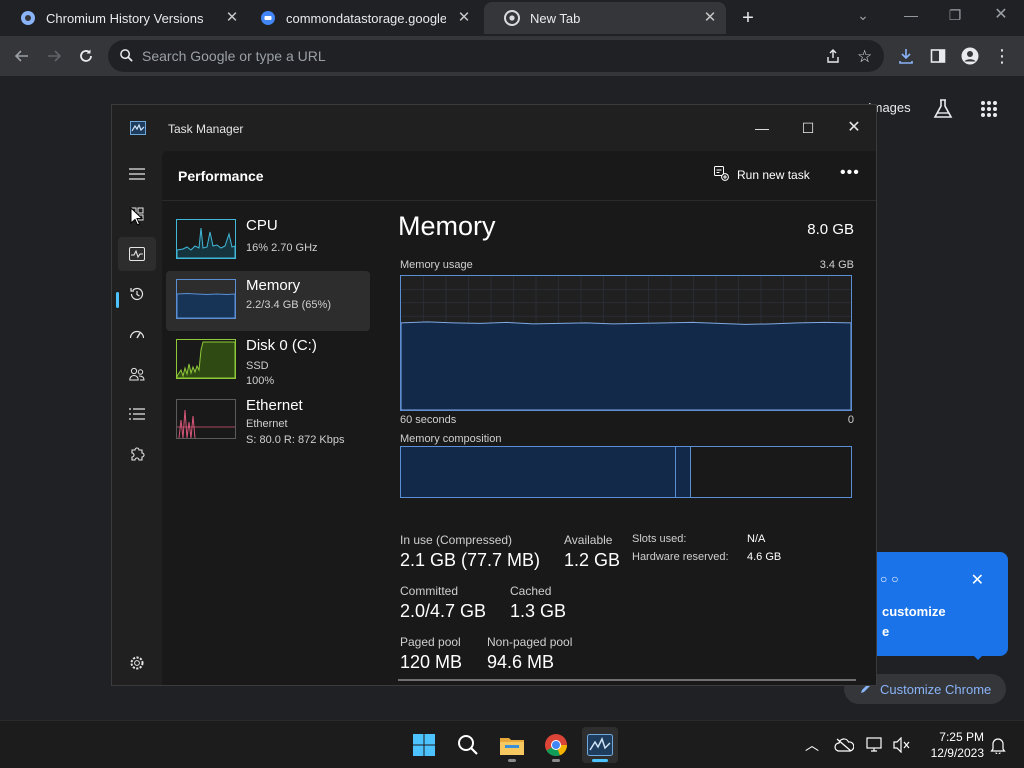 This screenshot has height=768, width=1024. What do you see at coordinates (605, 18) in the screenshot?
I see `browser-tab-new-tab: New Tab ✕` at bounding box center [605, 18].